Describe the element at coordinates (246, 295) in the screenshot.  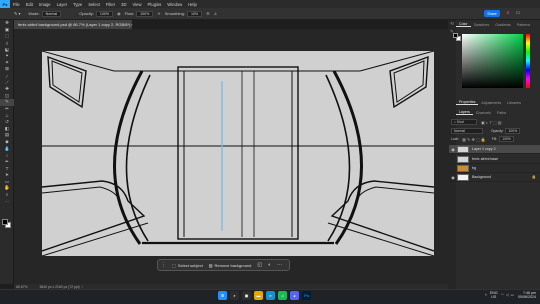
I see `task-view-icon: ▣` at that location.